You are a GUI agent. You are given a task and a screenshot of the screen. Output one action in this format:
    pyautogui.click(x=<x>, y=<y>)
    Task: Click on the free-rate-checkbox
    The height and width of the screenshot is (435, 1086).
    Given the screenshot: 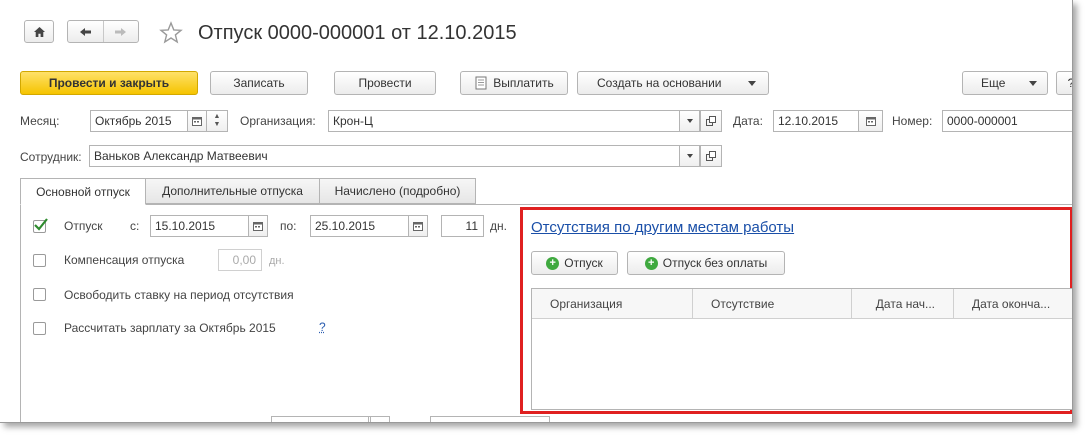 What is the action you would take?
    pyautogui.click(x=39, y=294)
    